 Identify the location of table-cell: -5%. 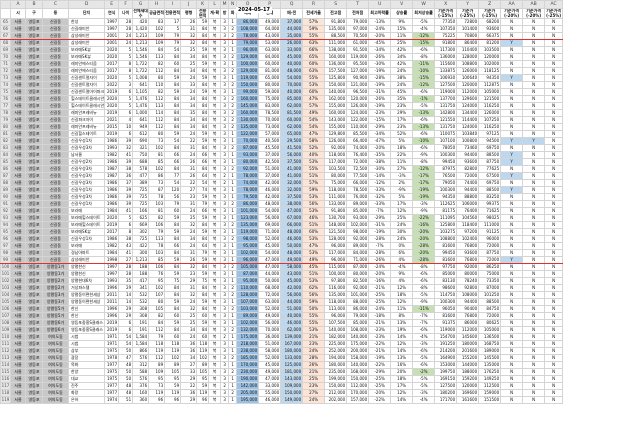
(424, 379).